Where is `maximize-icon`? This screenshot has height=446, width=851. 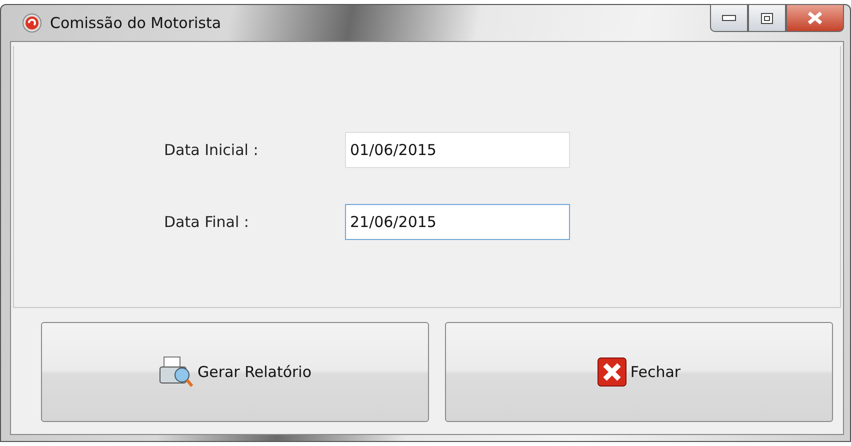
maximize-icon is located at coordinates (767, 18).